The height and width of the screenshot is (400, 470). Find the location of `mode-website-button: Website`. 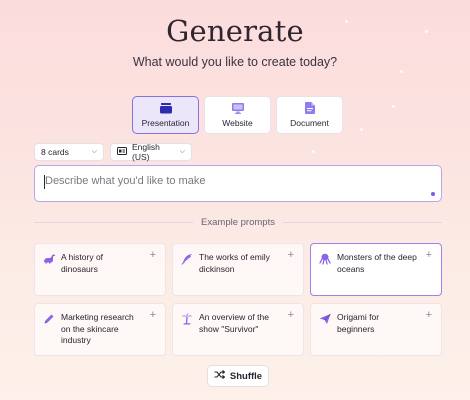

mode-website-button: Website is located at coordinates (237, 115).